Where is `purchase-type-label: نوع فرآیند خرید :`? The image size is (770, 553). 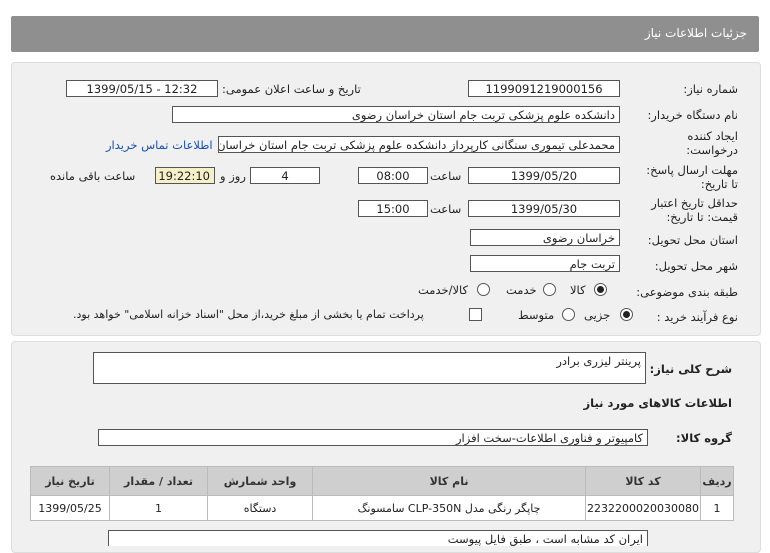 purchase-type-label: نوع فرآیند خرید : is located at coordinates (697, 317).